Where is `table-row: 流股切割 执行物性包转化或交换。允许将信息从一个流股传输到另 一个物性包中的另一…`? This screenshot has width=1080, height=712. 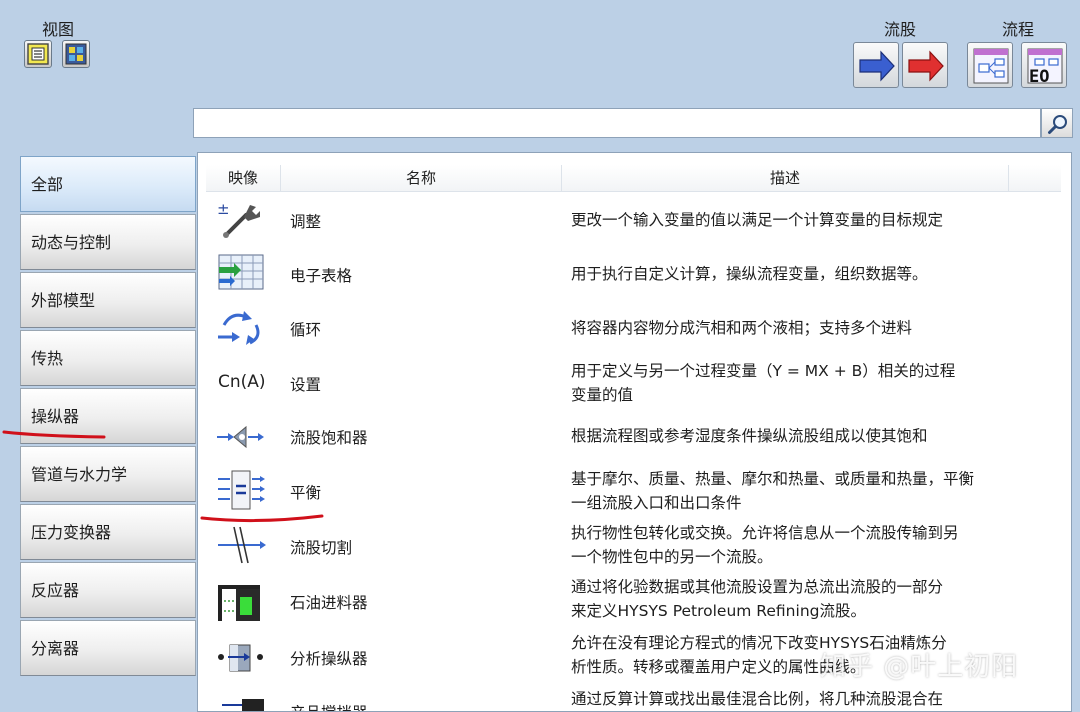
table-row: 流股切割 执行物性包转化或交换。允许将信息从一个流股传输到另 一个物性包中的另一… is located at coordinates (633, 546).